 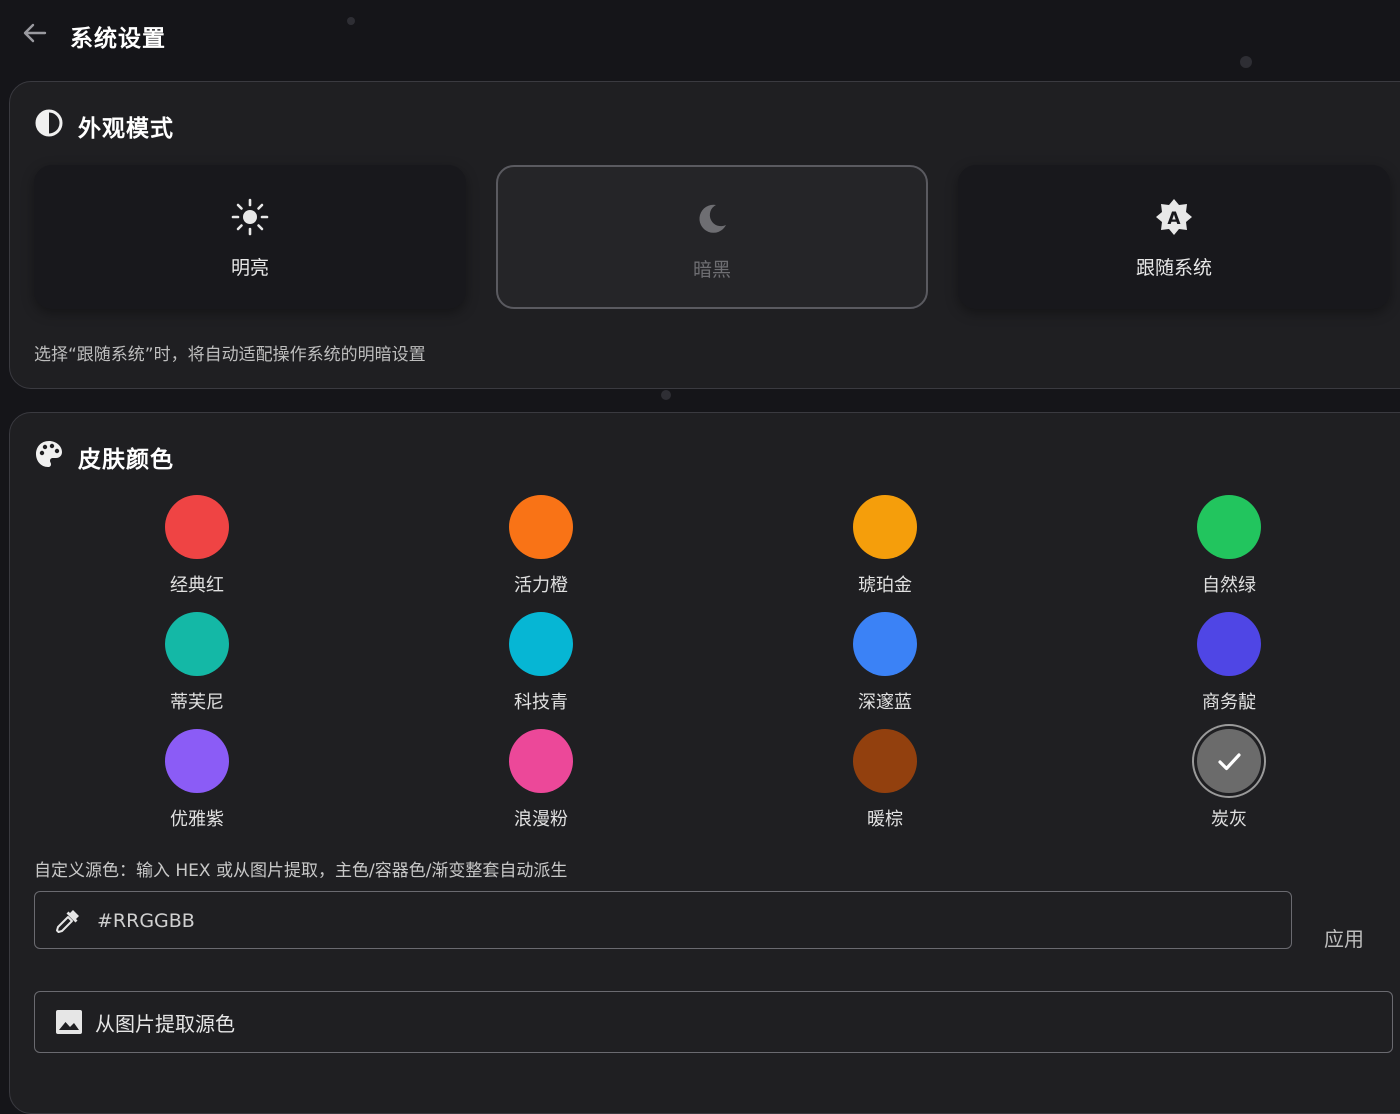 What do you see at coordinates (713, 1022) in the screenshot?
I see `extract-from-image-button: 从图片提取源色` at bounding box center [713, 1022].